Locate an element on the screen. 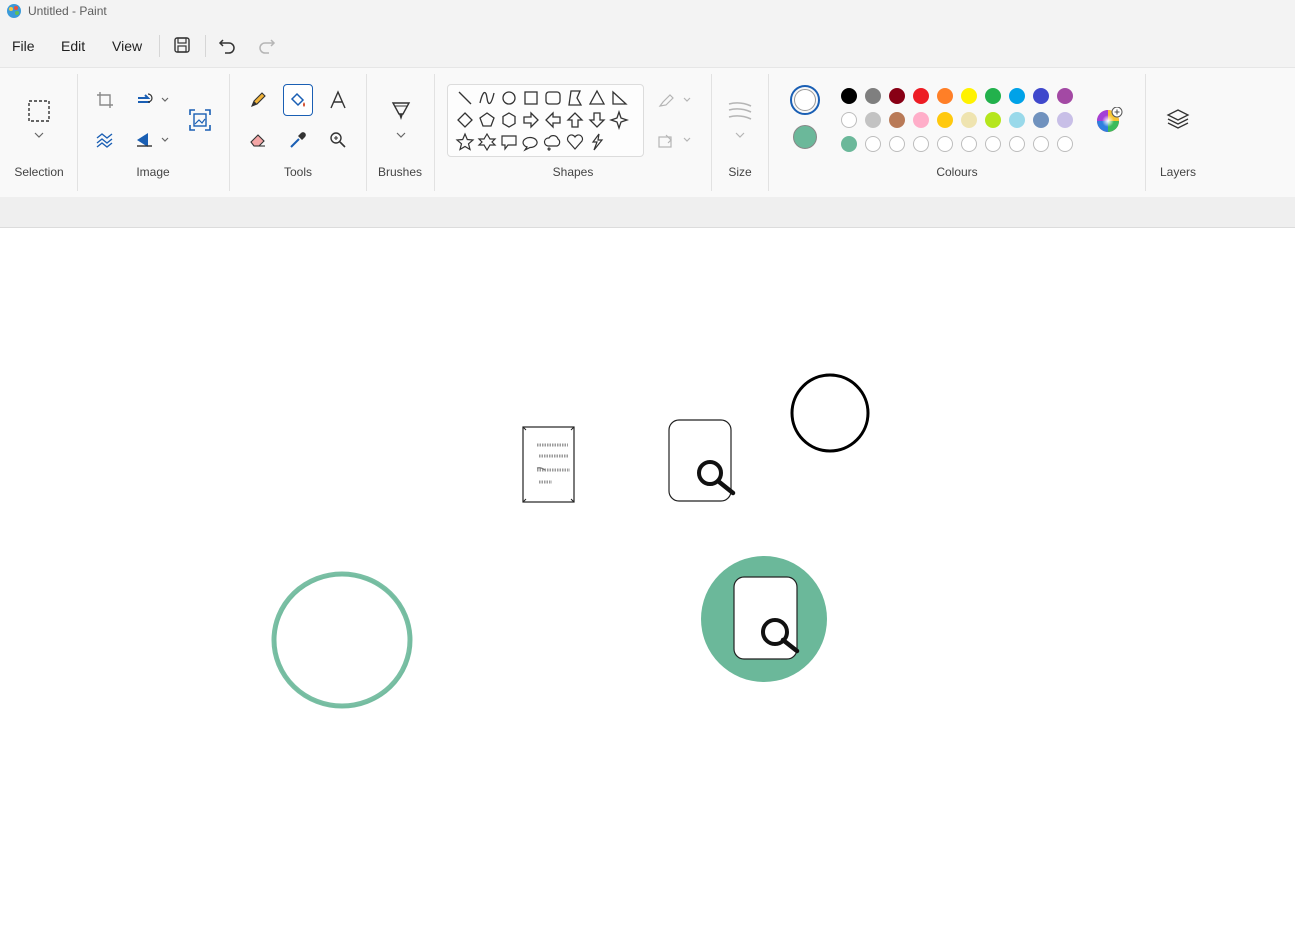 This screenshot has width=1295, height=942. curve-shape-icon is located at coordinates (487, 98).